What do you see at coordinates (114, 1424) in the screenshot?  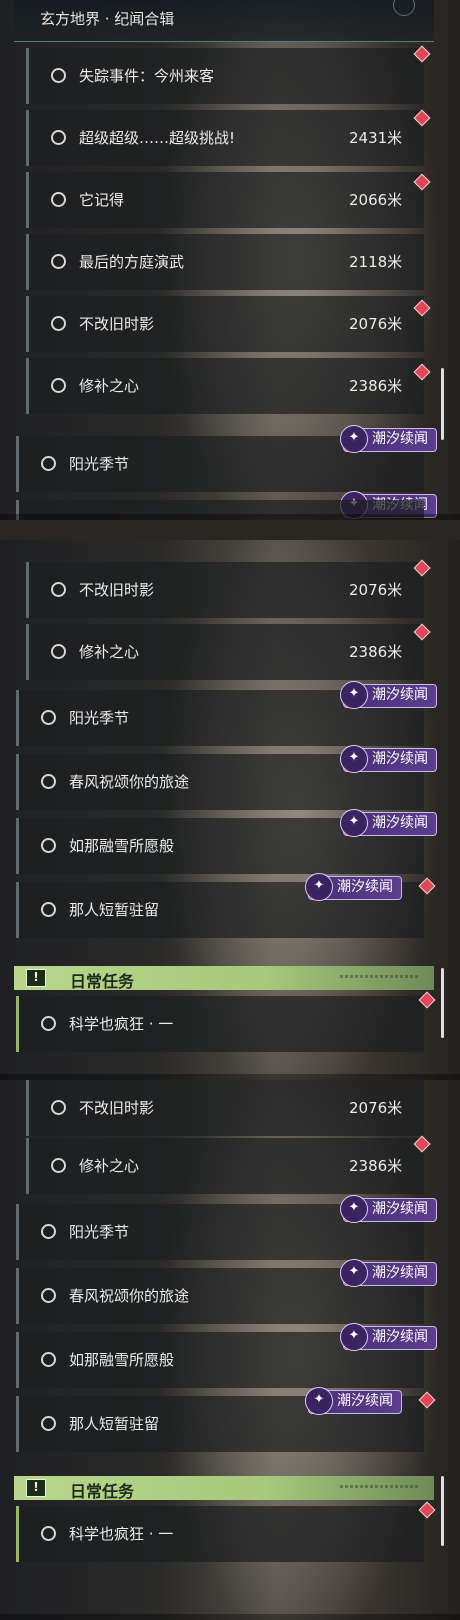 I see `quest-label: 那人短暂驻留` at bounding box center [114, 1424].